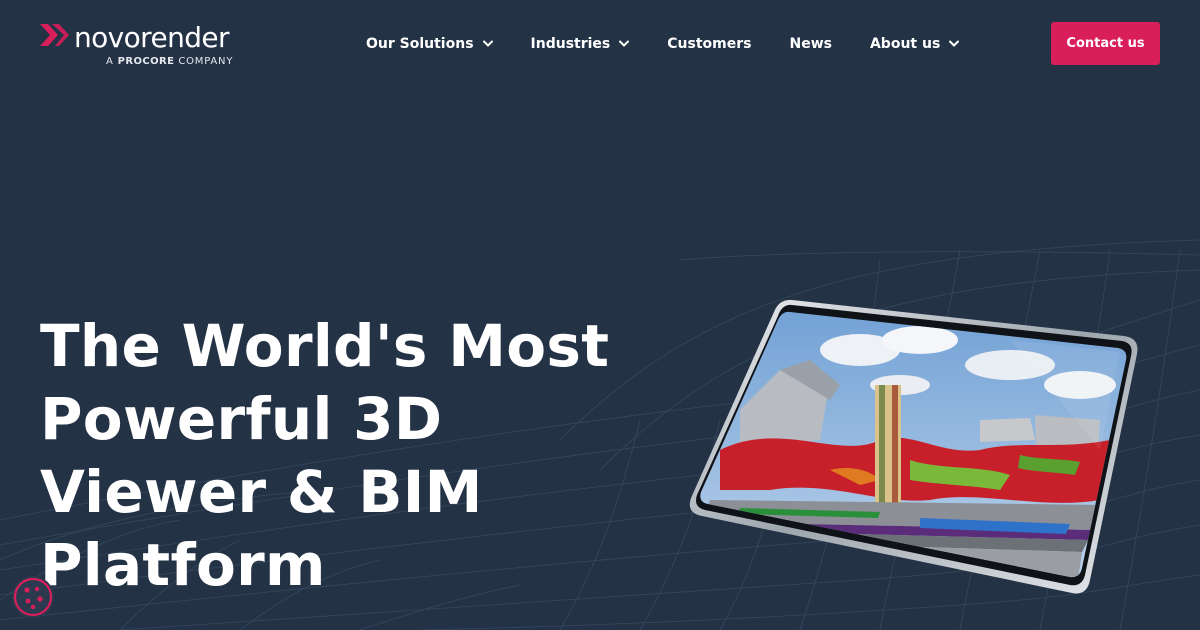 This screenshot has height=630, width=1200. I want to click on nav-item-label: About us, so click(905, 44).